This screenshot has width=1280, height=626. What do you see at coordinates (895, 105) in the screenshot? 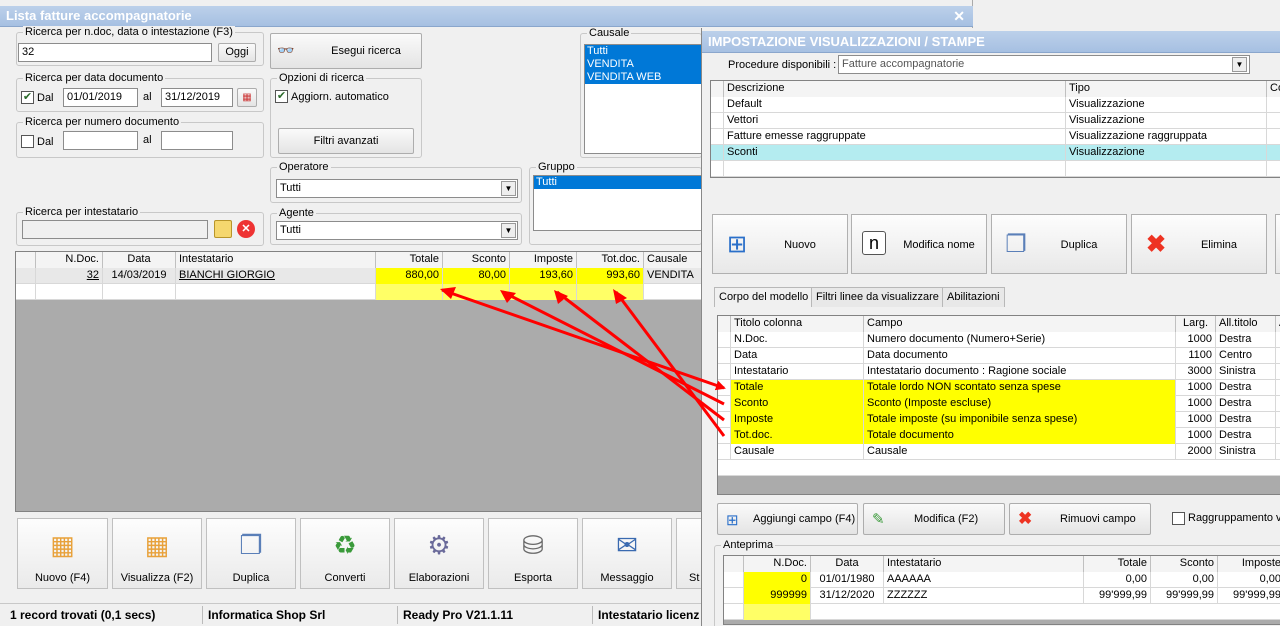
I see `model-name: Default` at bounding box center [895, 105].